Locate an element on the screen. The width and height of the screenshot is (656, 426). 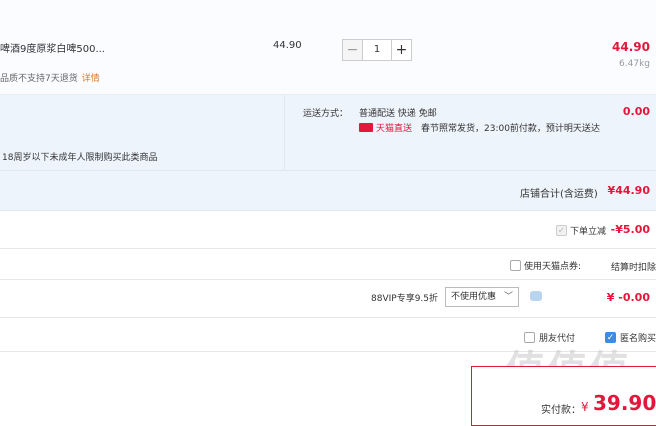
quantity-plus-button: + is located at coordinates (401, 50).